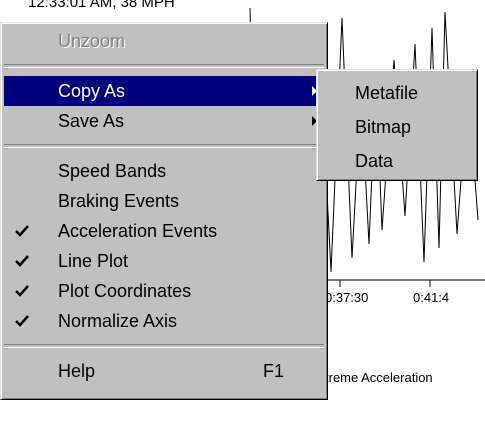 This screenshot has height=426, width=485. Describe the element at coordinates (92, 91) in the screenshot. I see `menu-item-label: Copy As` at that location.